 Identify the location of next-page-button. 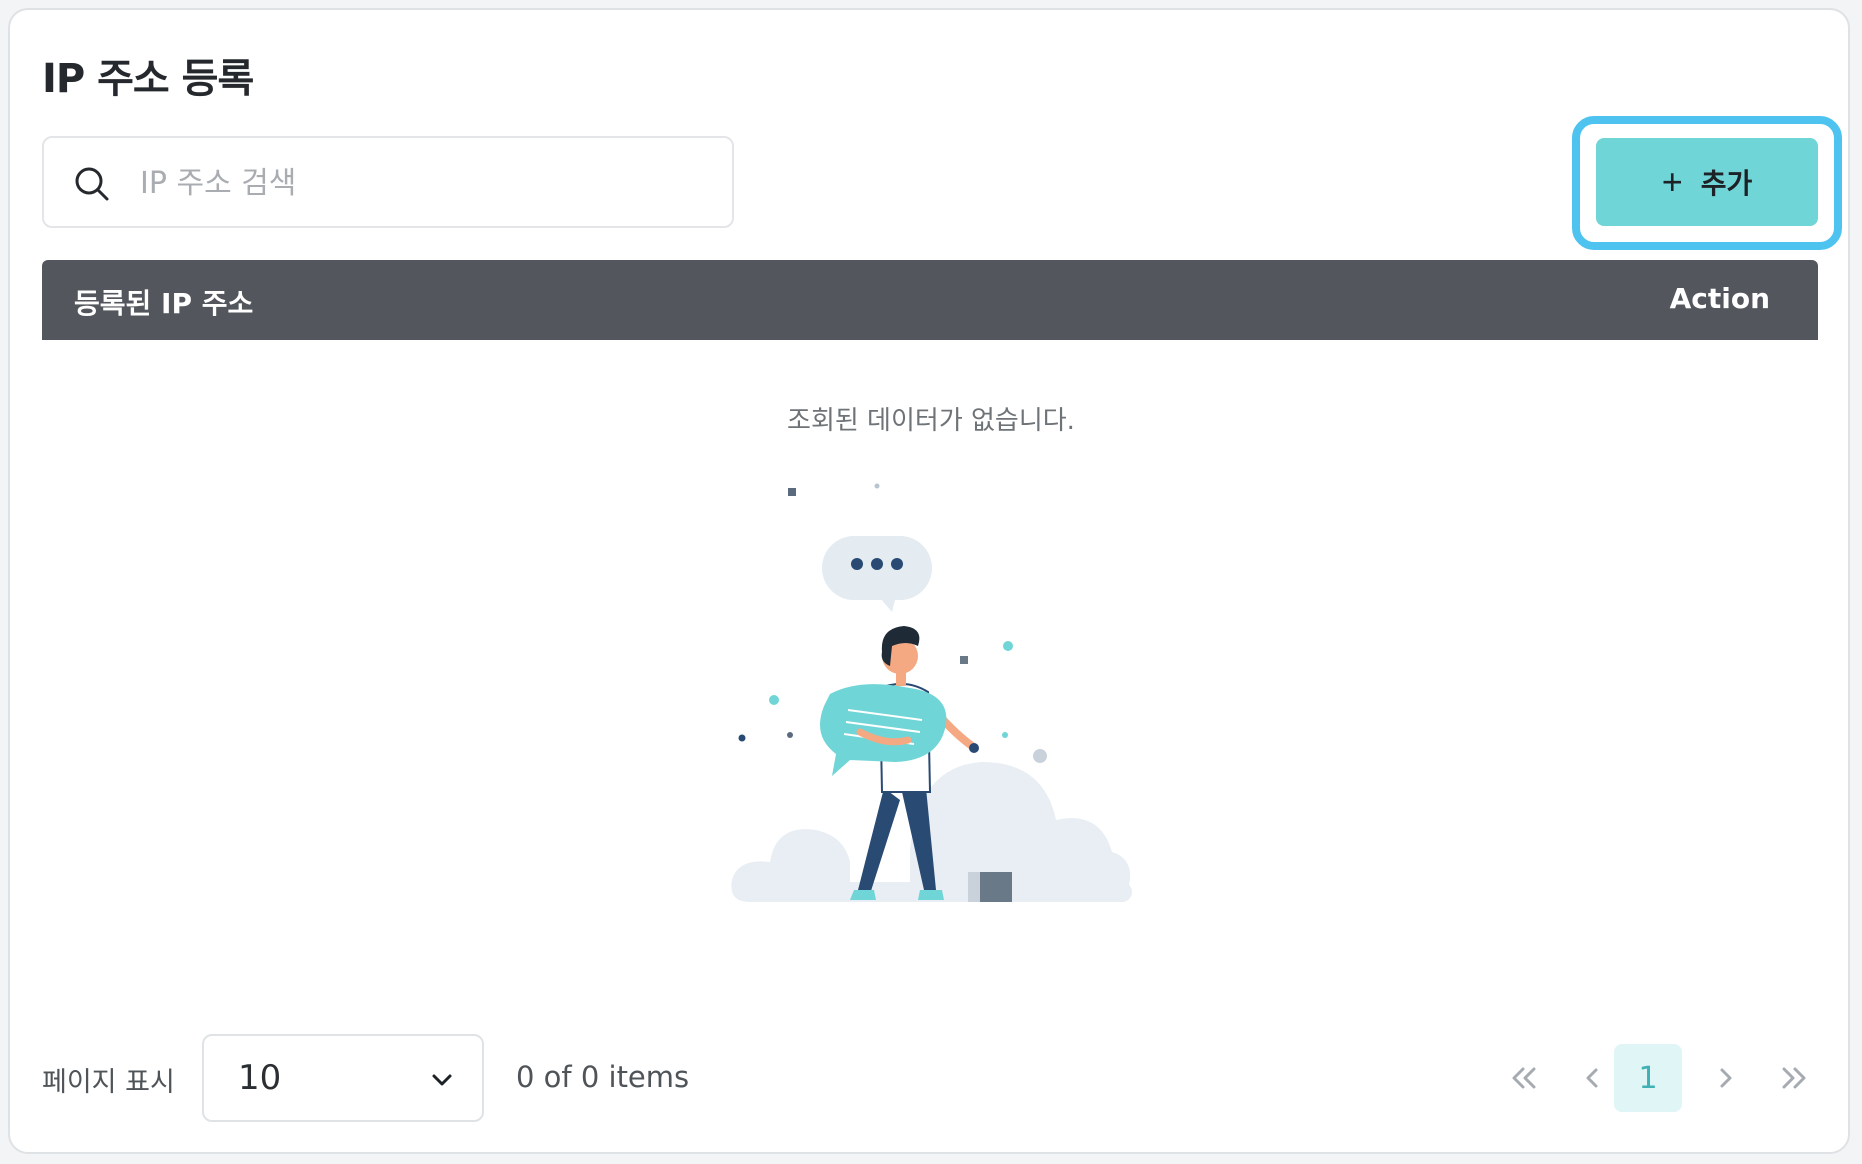
(1726, 1078).